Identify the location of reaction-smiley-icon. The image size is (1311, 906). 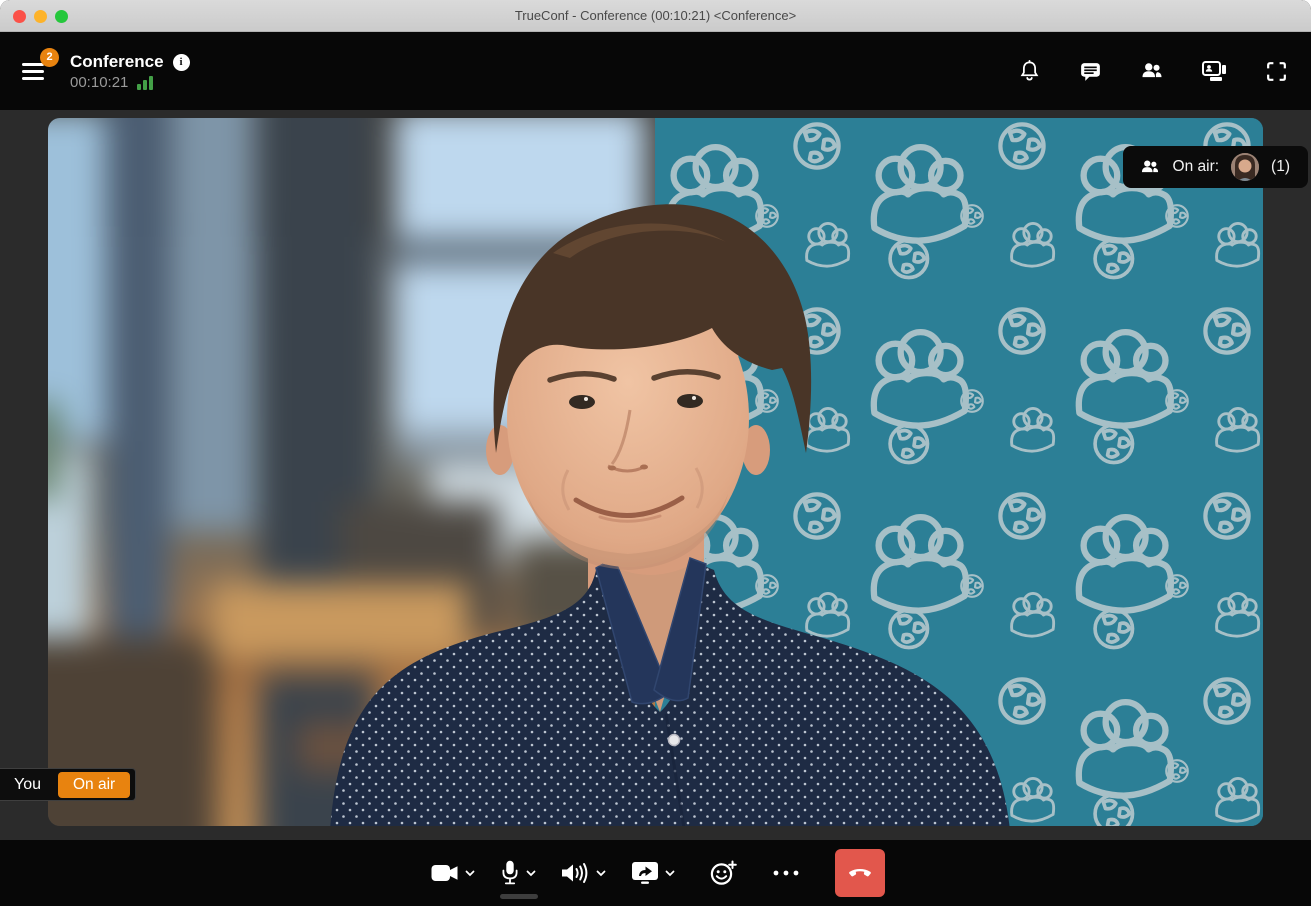
(723, 872).